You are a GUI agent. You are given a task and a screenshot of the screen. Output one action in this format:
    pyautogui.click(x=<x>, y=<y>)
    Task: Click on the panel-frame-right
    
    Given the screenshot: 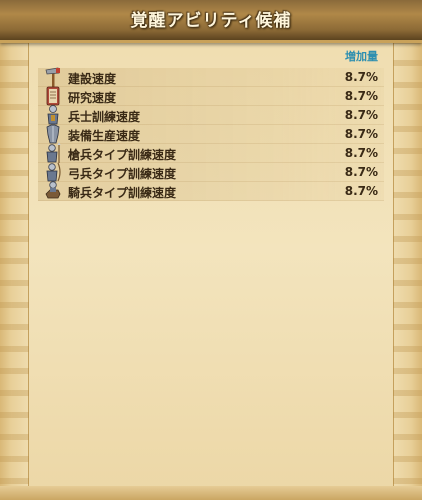 What is the action you would take?
    pyautogui.click(x=407, y=265)
    